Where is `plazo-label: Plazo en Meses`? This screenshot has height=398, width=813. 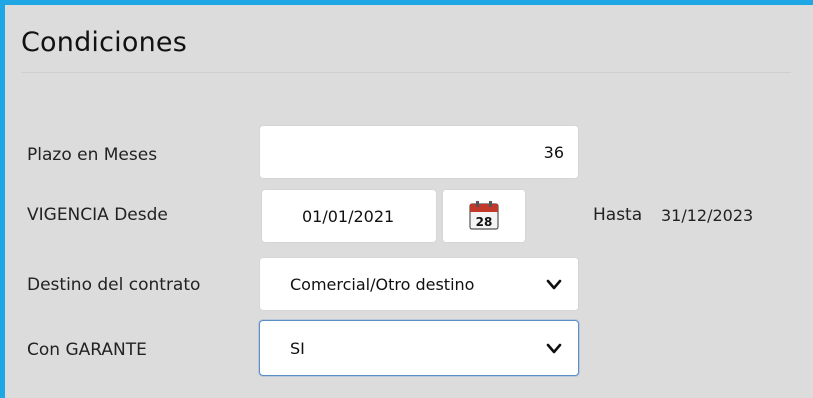 plazo-label: Plazo en Meses is located at coordinates (92, 155).